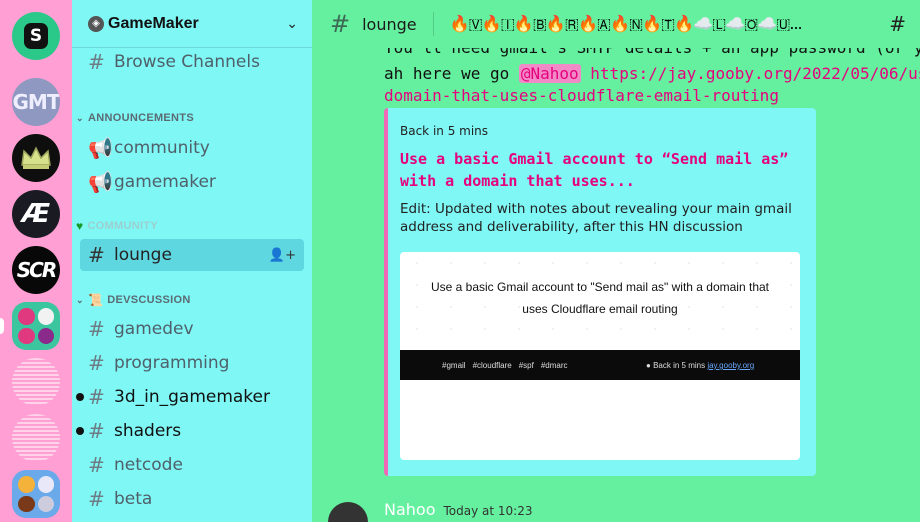 Image resolution: width=920 pixels, height=522 pixels. Describe the element at coordinates (191, 226) in the screenshot. I see `category-community: ♥ COMMUNITY` at that location.